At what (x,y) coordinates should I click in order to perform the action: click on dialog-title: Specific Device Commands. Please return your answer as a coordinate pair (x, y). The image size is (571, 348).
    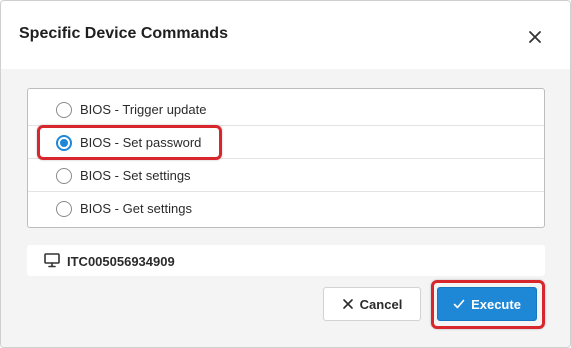
    Looking at the image, I should click on (123, 33).